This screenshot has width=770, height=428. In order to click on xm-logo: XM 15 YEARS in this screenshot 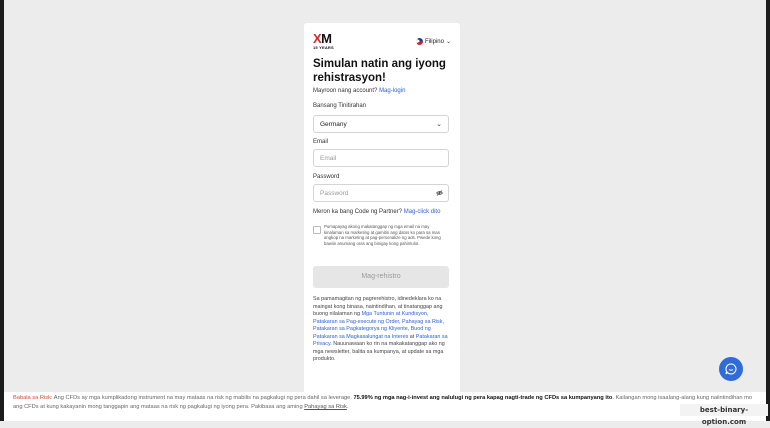, I will do `click(326, 42)`.